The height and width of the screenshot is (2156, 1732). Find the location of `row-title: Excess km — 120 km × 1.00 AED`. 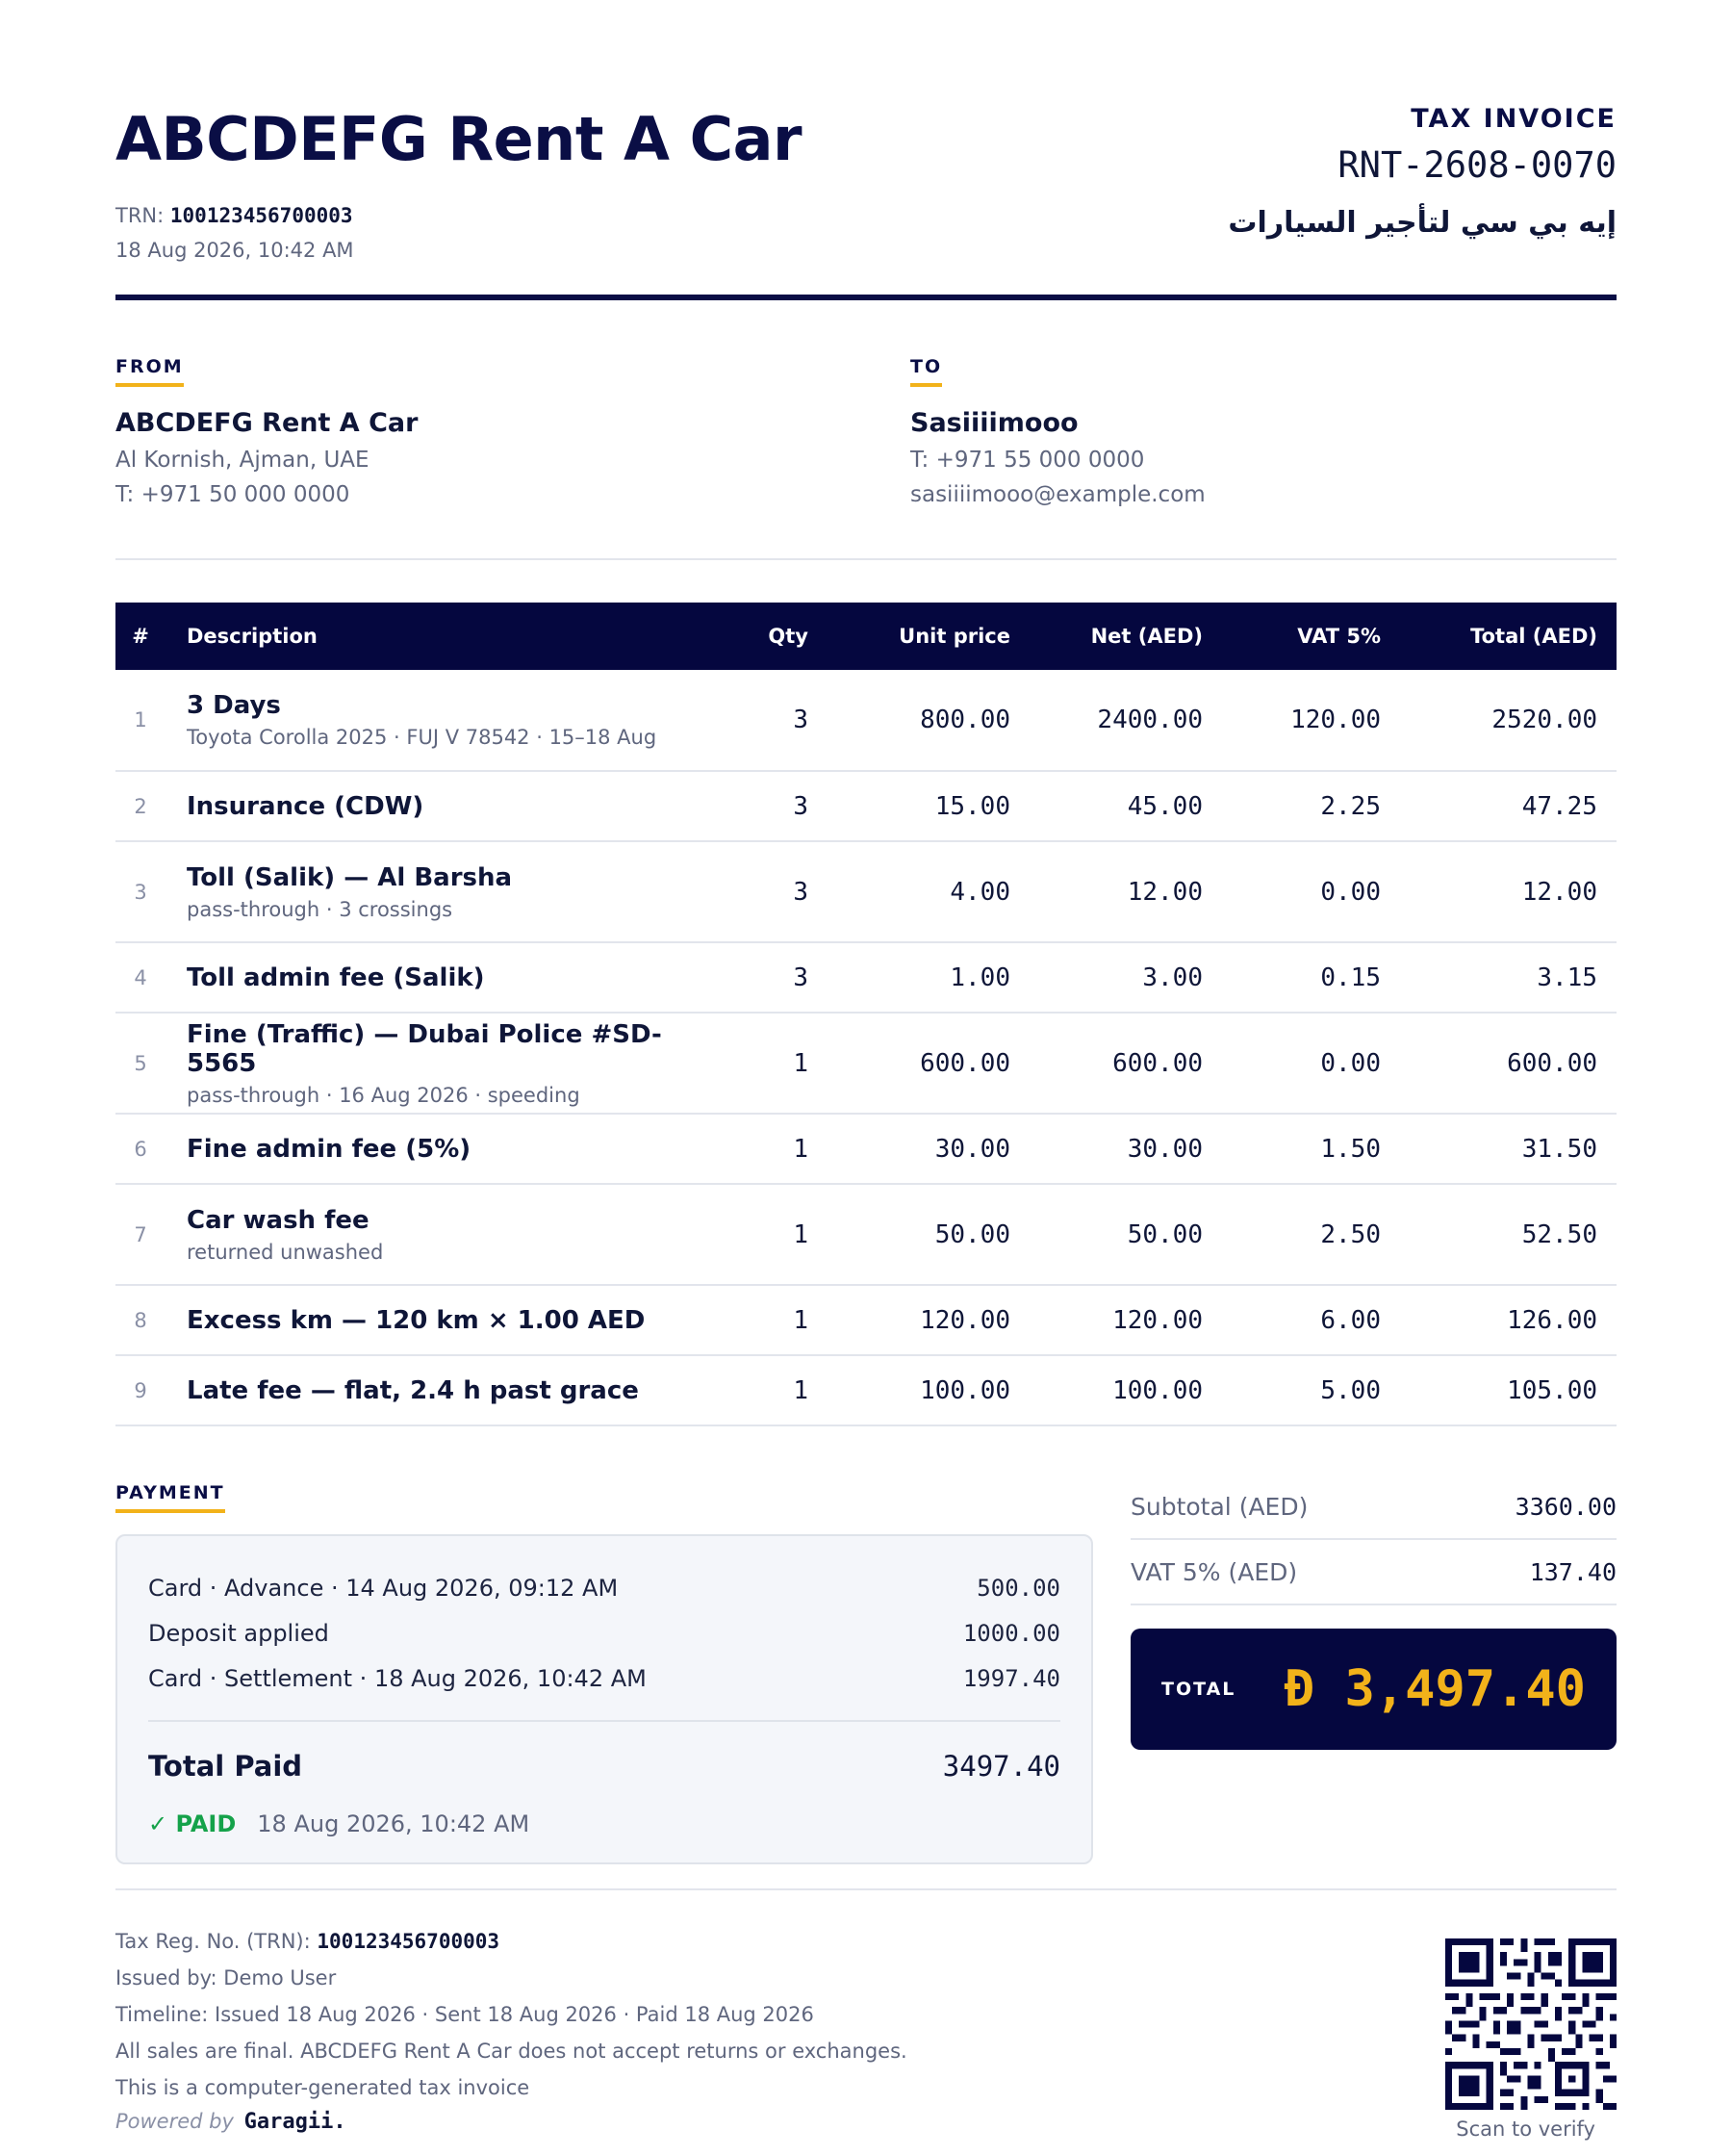

row-title: Excess km — 120 km × 1.00 AED is located at coordinates (416, 1320).